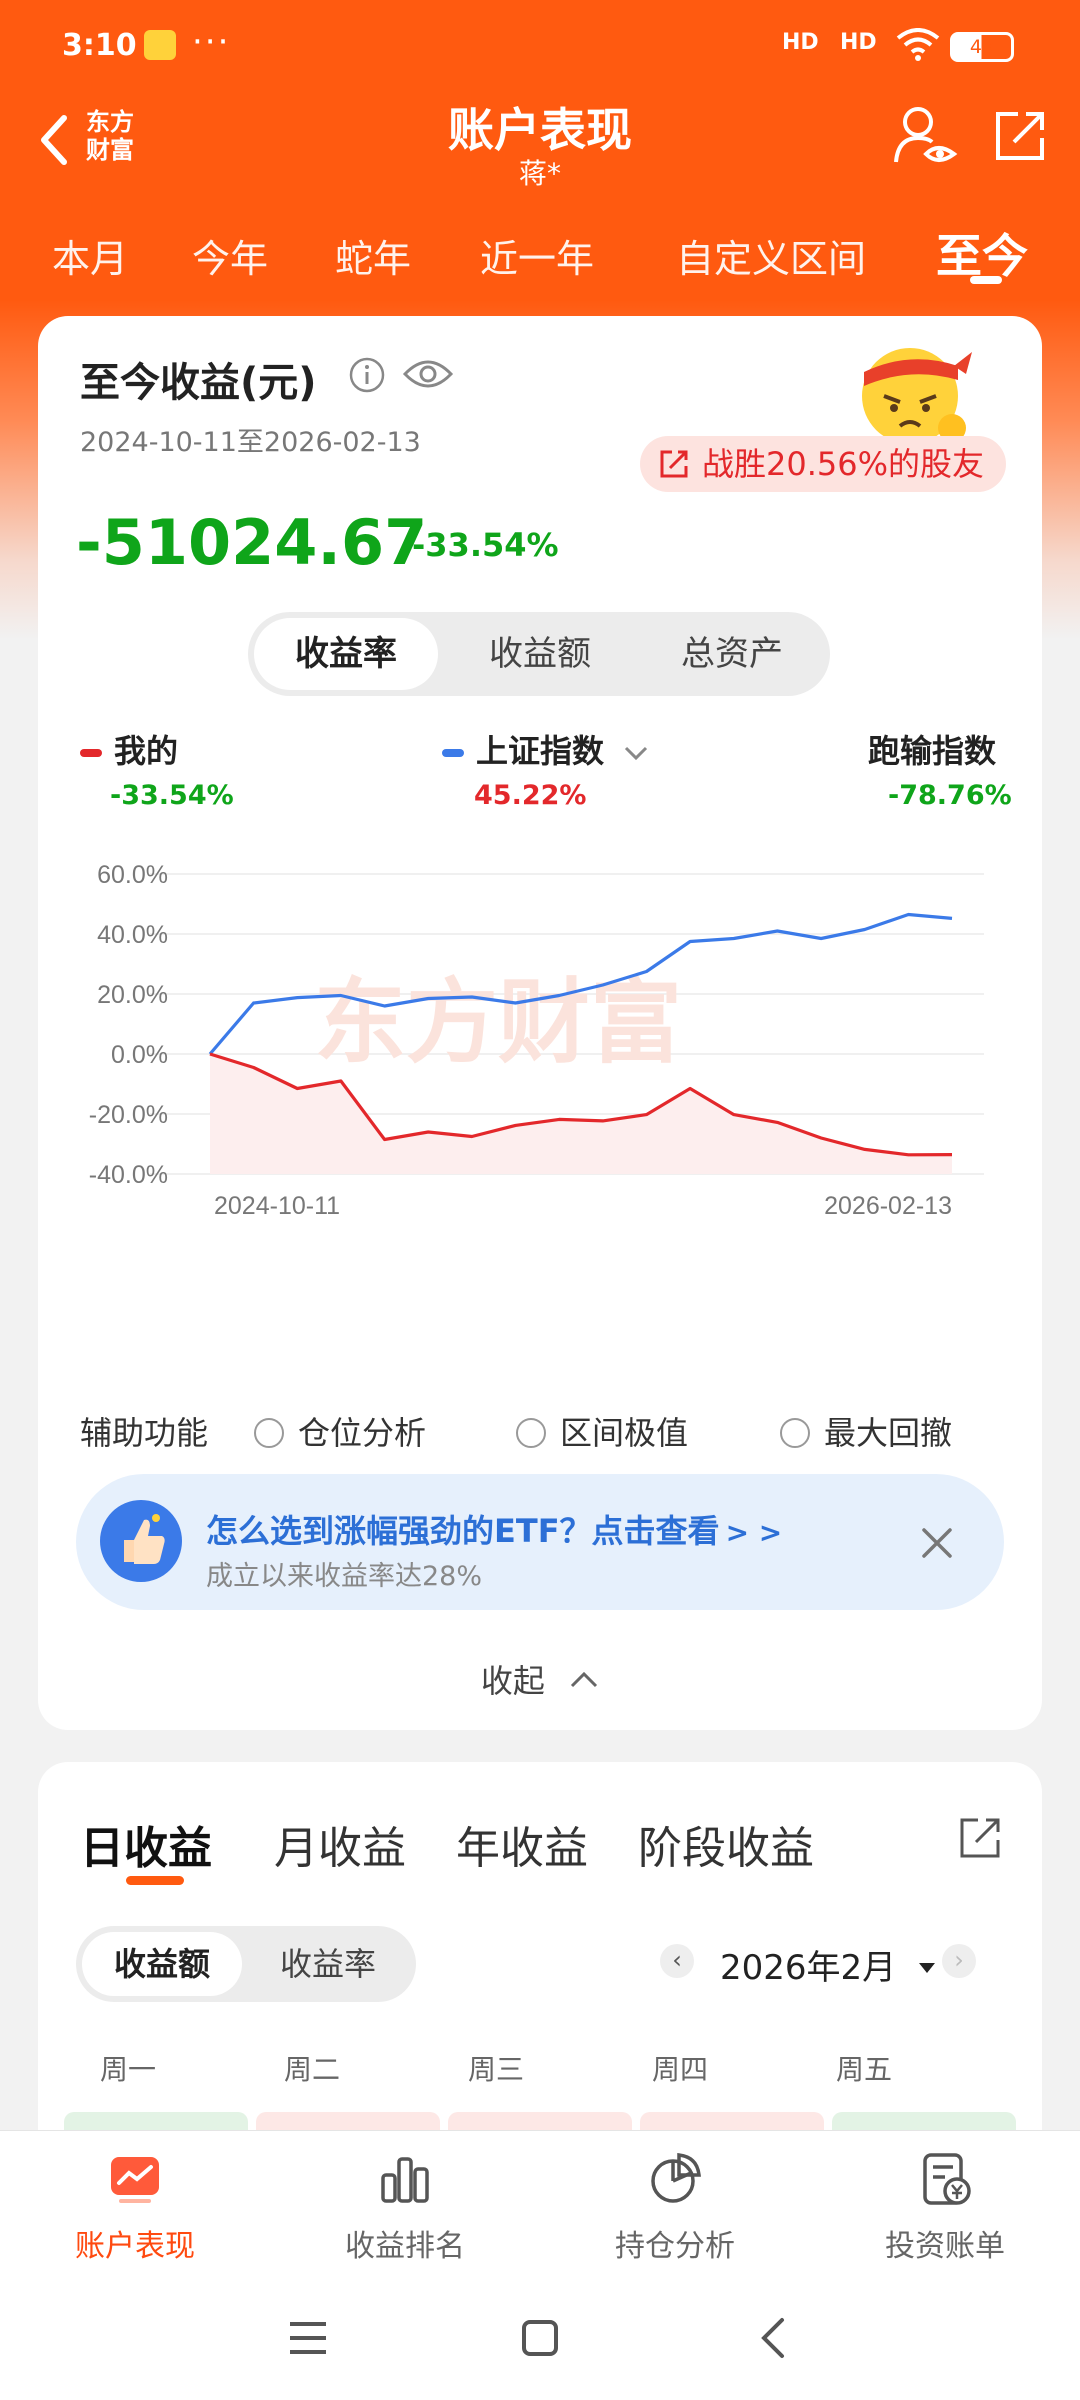  I want to click on status-time: 3:10, so click(99, 45).